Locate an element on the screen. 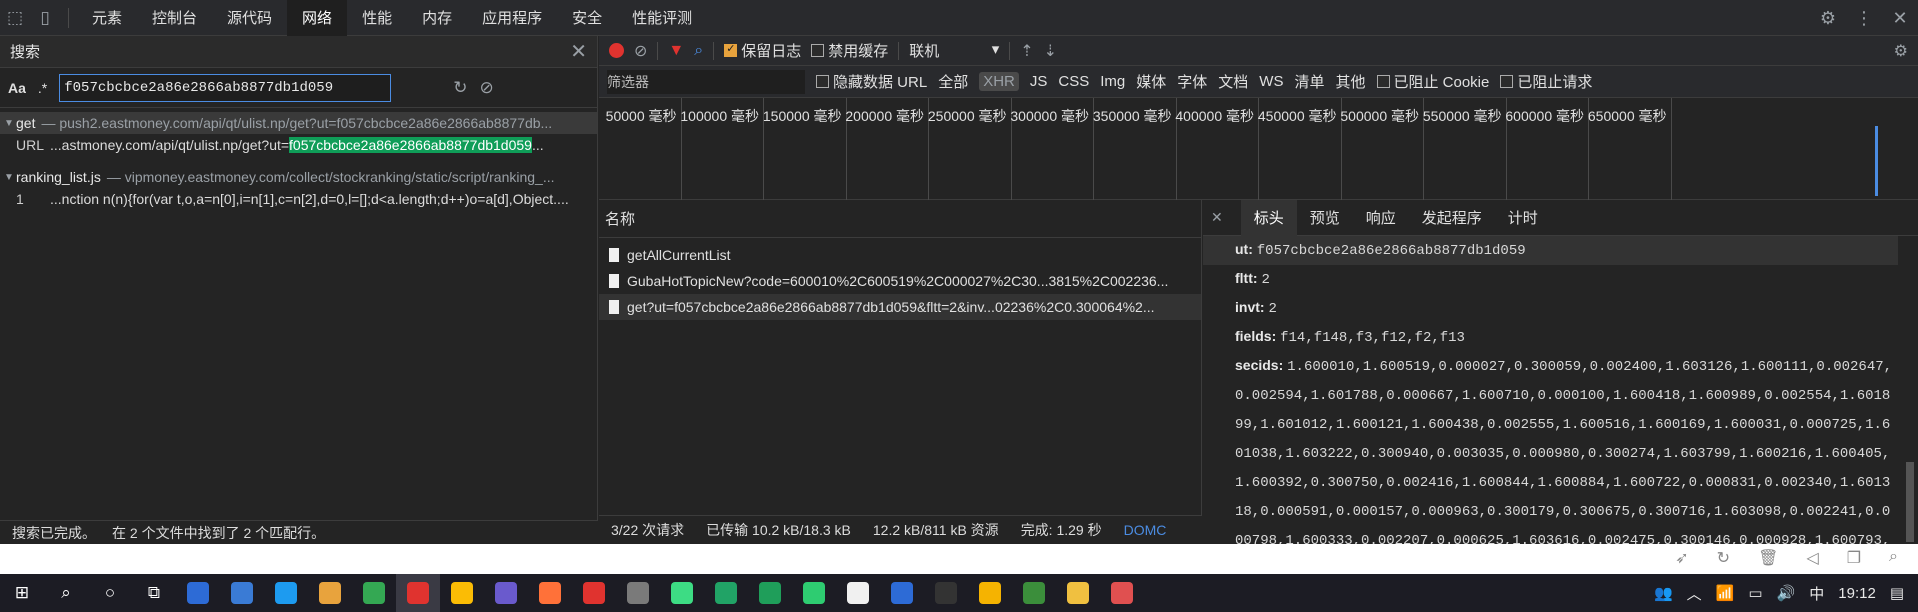  record-icon is located at coordinates (616, 50).